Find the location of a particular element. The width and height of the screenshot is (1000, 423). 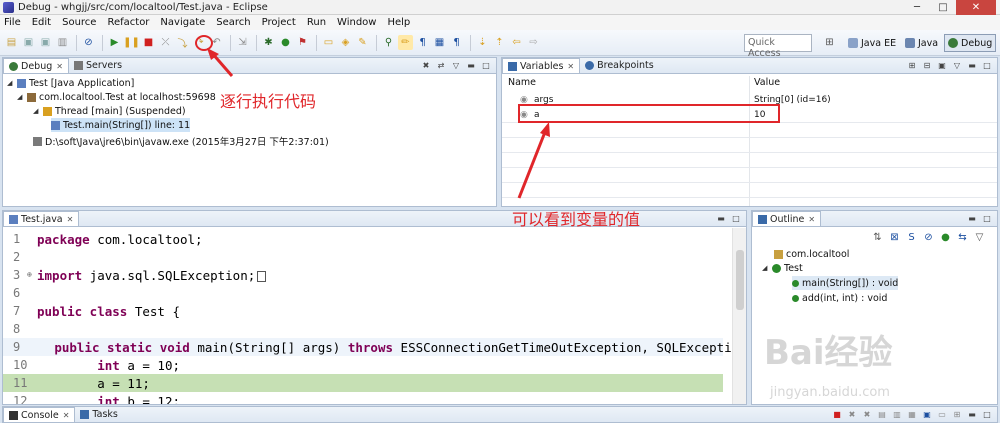

menu-project: Project is located at coordinates (279, 22).